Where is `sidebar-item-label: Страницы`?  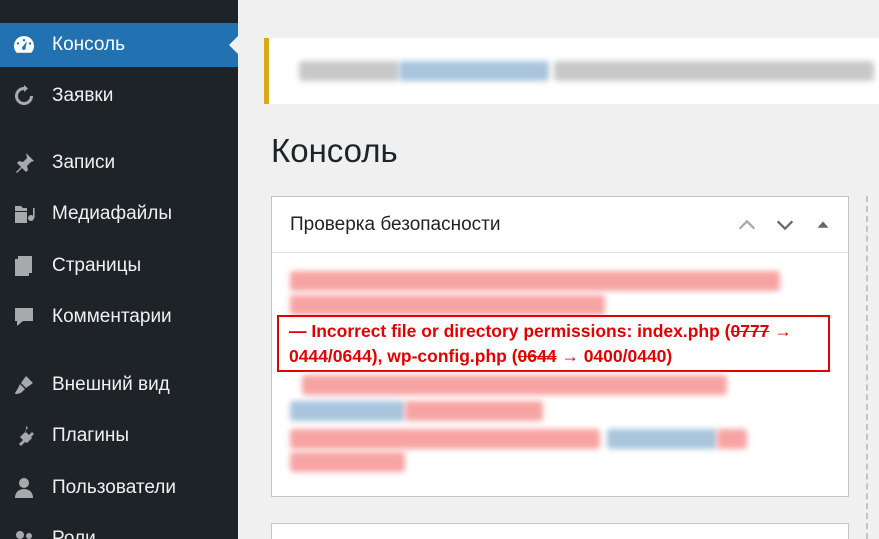
sidebar-item-label: Страницы is located at coordinates (97, 265).